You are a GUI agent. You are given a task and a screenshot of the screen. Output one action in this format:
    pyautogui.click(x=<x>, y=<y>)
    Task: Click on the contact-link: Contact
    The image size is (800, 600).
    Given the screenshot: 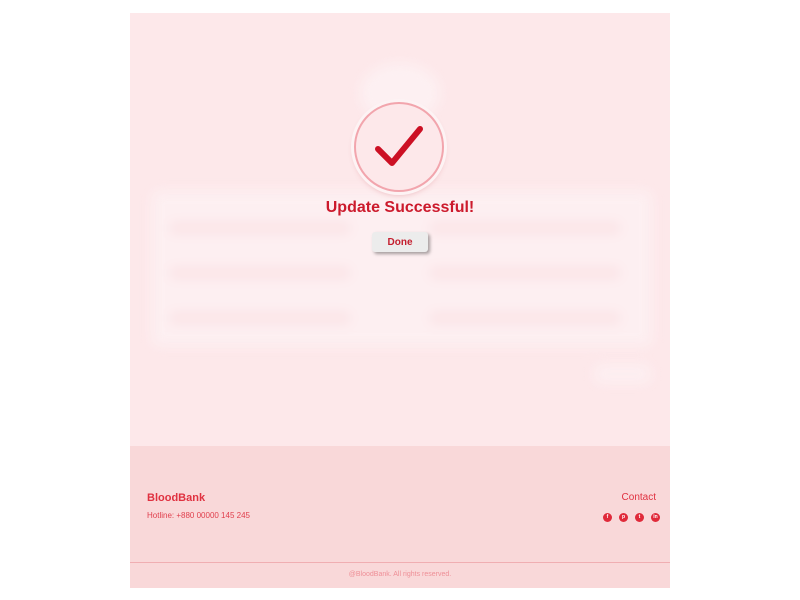 What is the action you would take?
    pyautogui.click(x=639, y=497)
    